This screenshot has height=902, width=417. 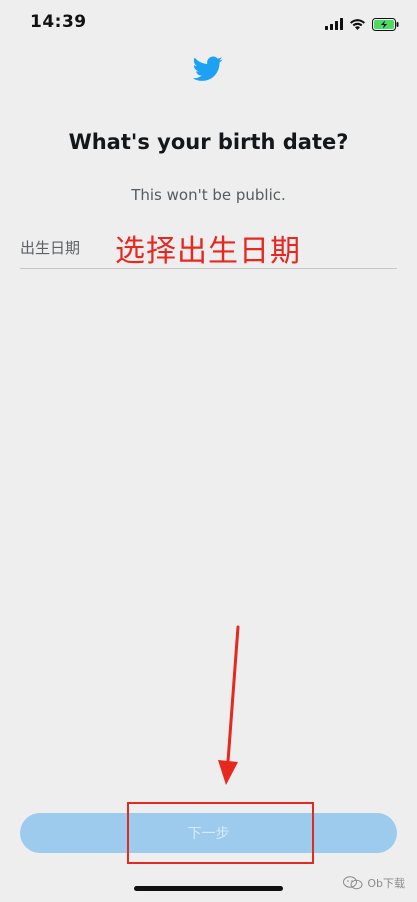 I want to click on watermark-text: Ob下载, so click(x=386, y=883).